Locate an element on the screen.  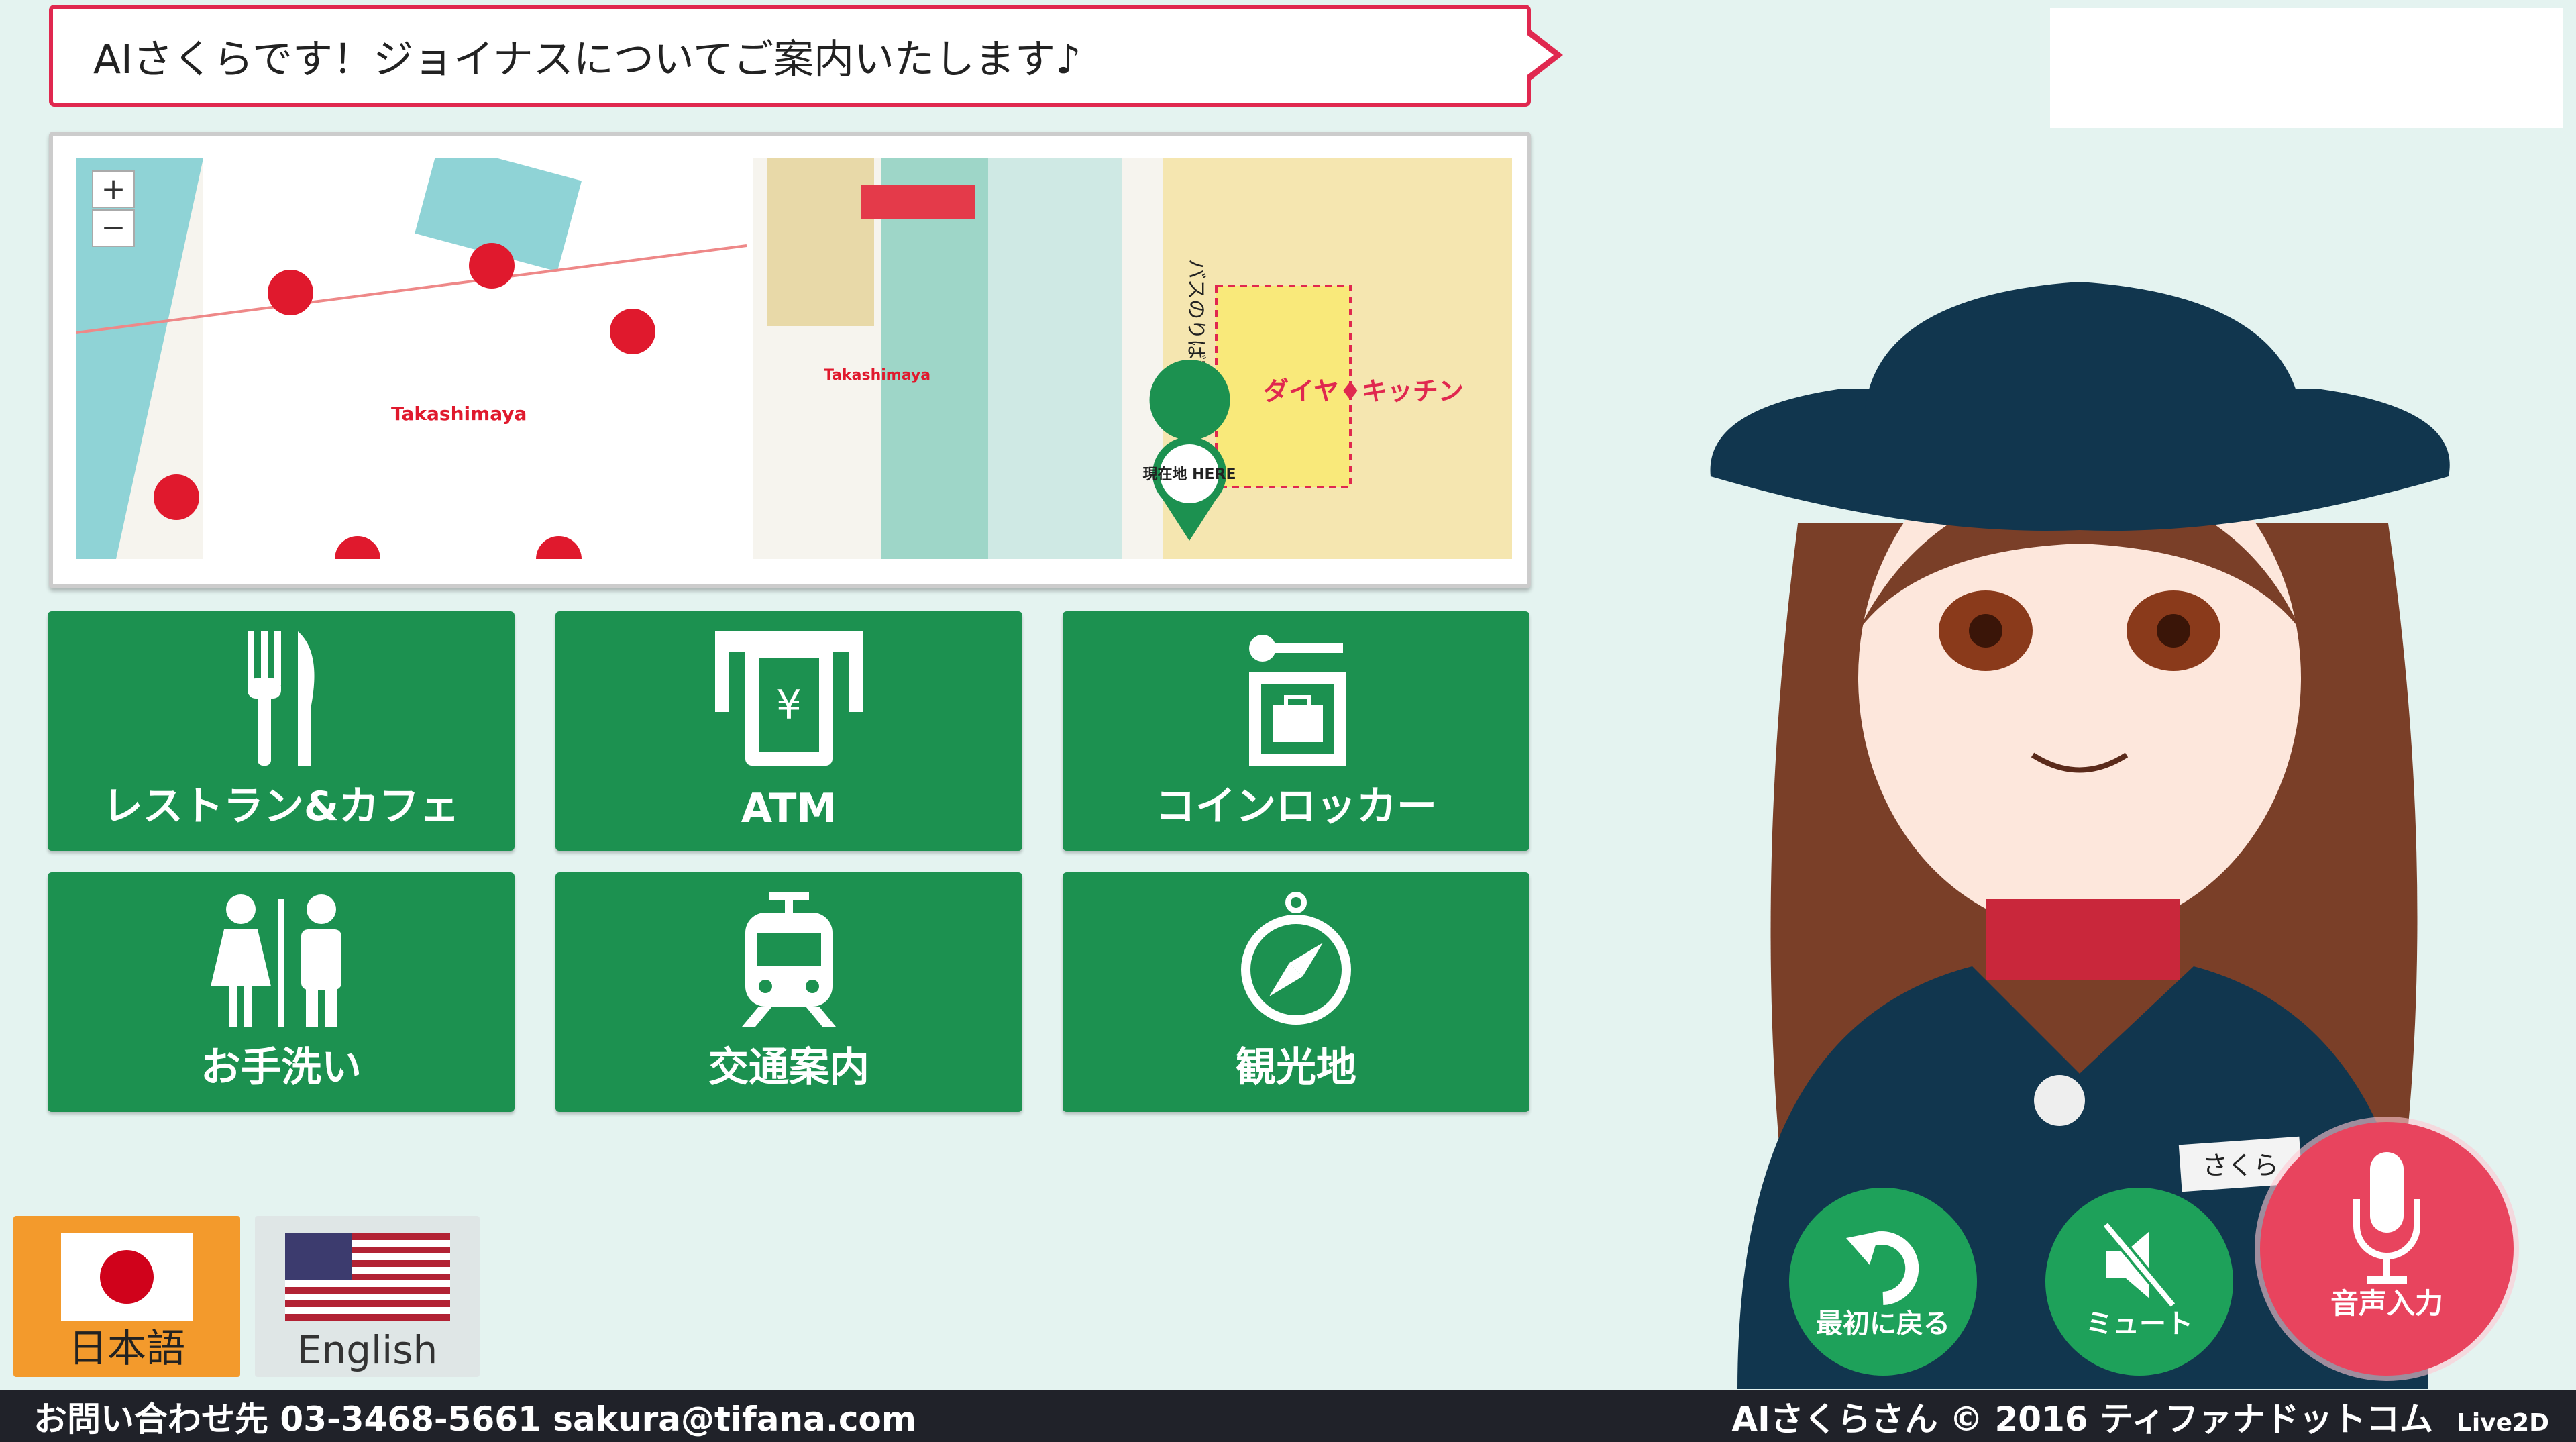
speaker-muted-icon is located at coordinates (2139, 1264).